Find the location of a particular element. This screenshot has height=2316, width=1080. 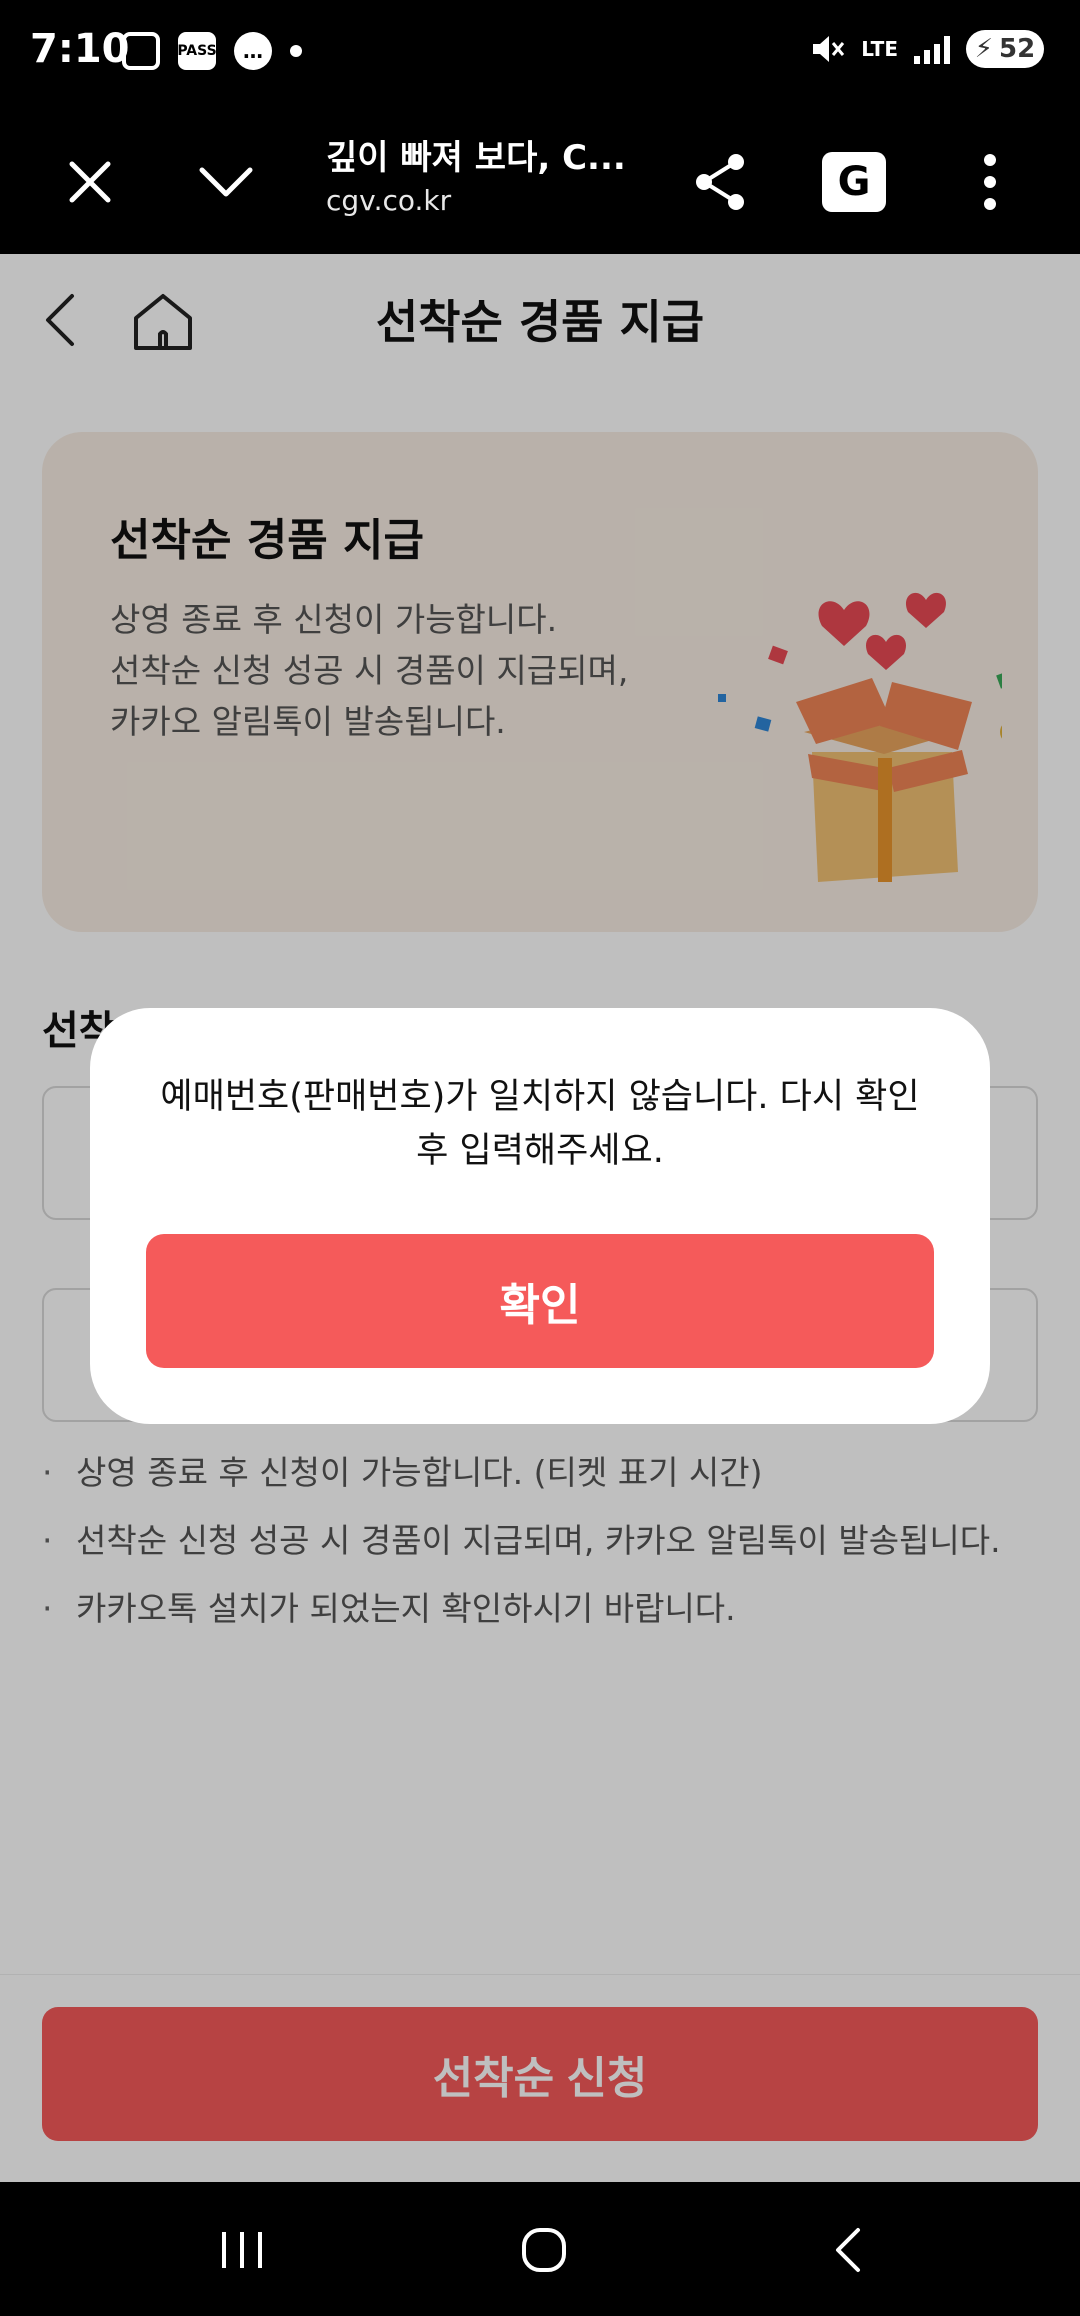

confirm-button: 확인 is located at coordinates (540, 1301).